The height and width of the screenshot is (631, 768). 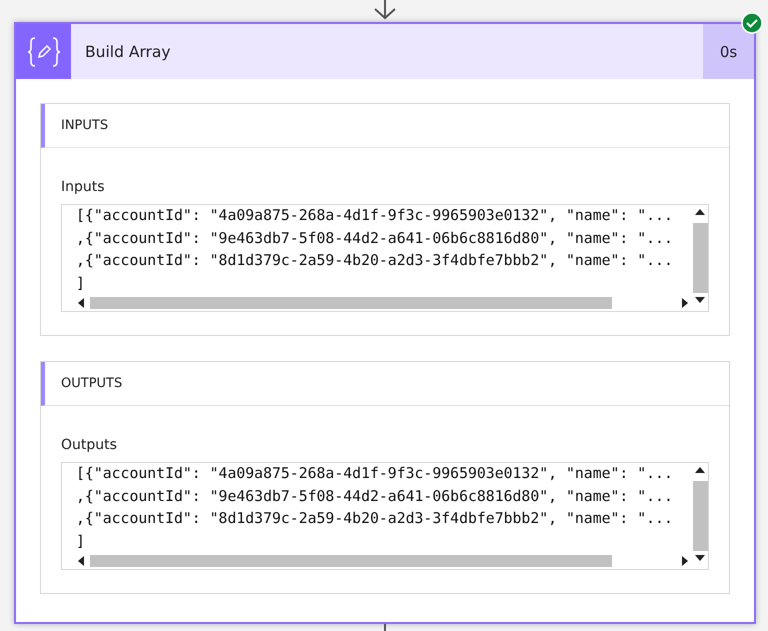 I want to click on section-heading: OUTPUTS, so click(x=91, y=383).